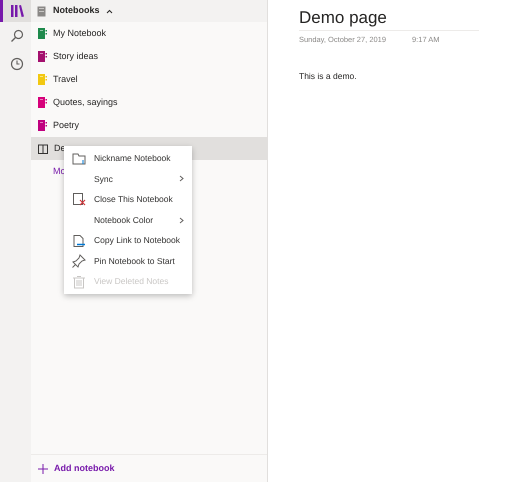  Describe the element at coordinates (17, 36) in the screenshot. I see `search-icon` at that location.